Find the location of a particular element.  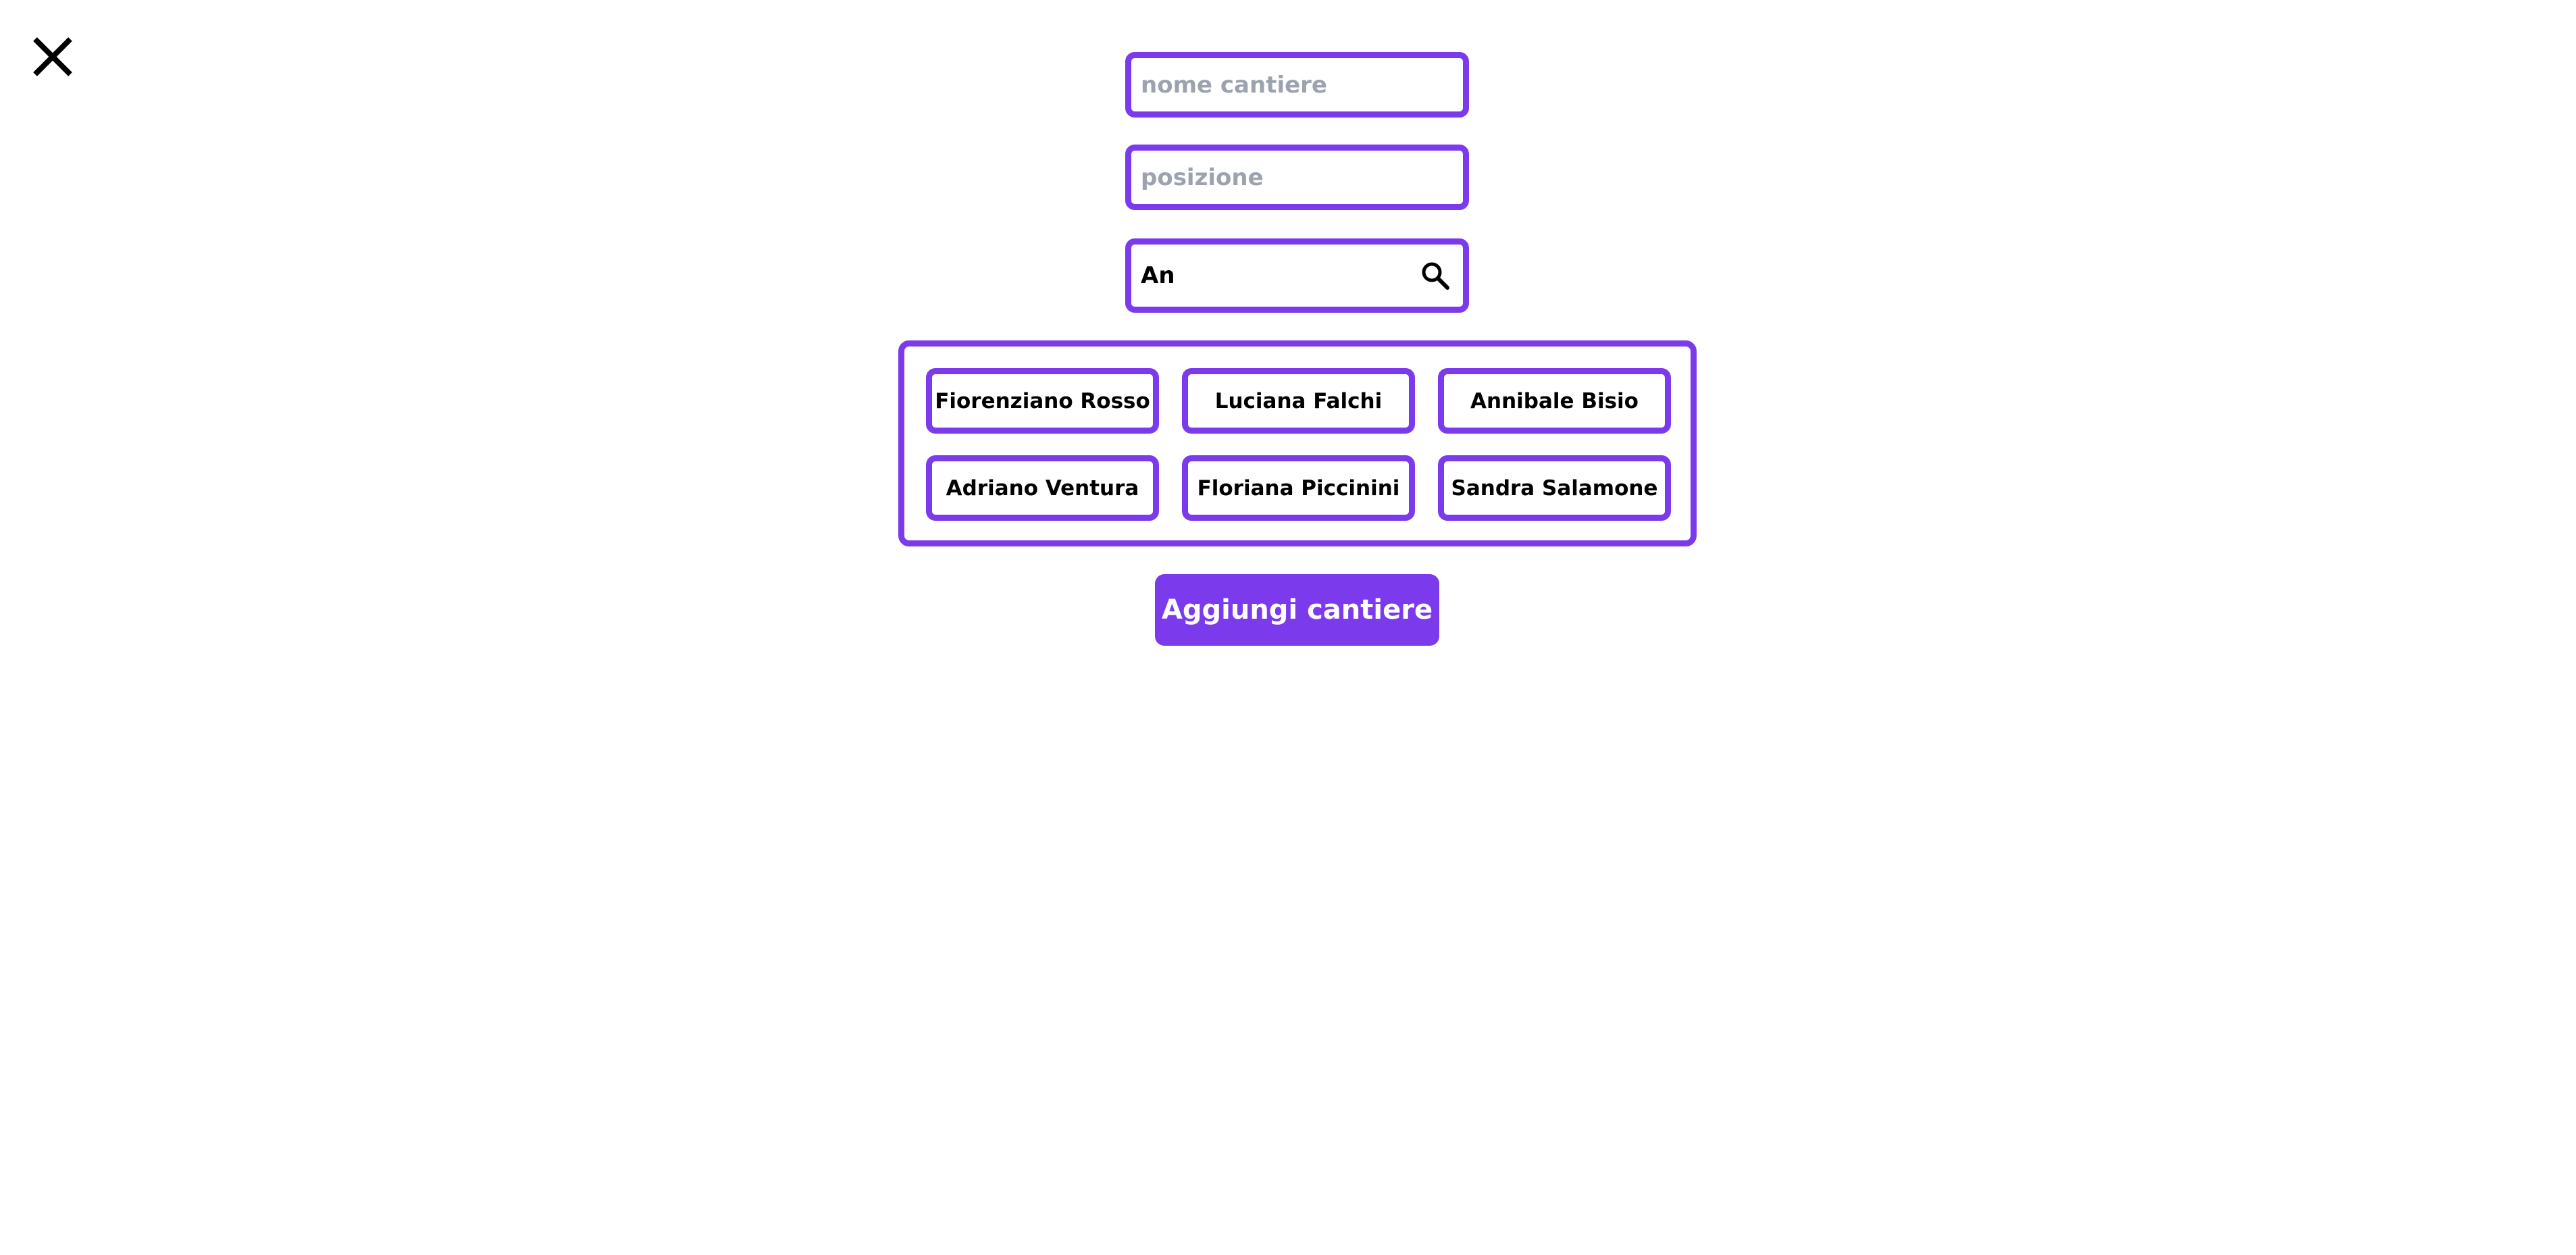

close-button is located at coordinates (52, 56).